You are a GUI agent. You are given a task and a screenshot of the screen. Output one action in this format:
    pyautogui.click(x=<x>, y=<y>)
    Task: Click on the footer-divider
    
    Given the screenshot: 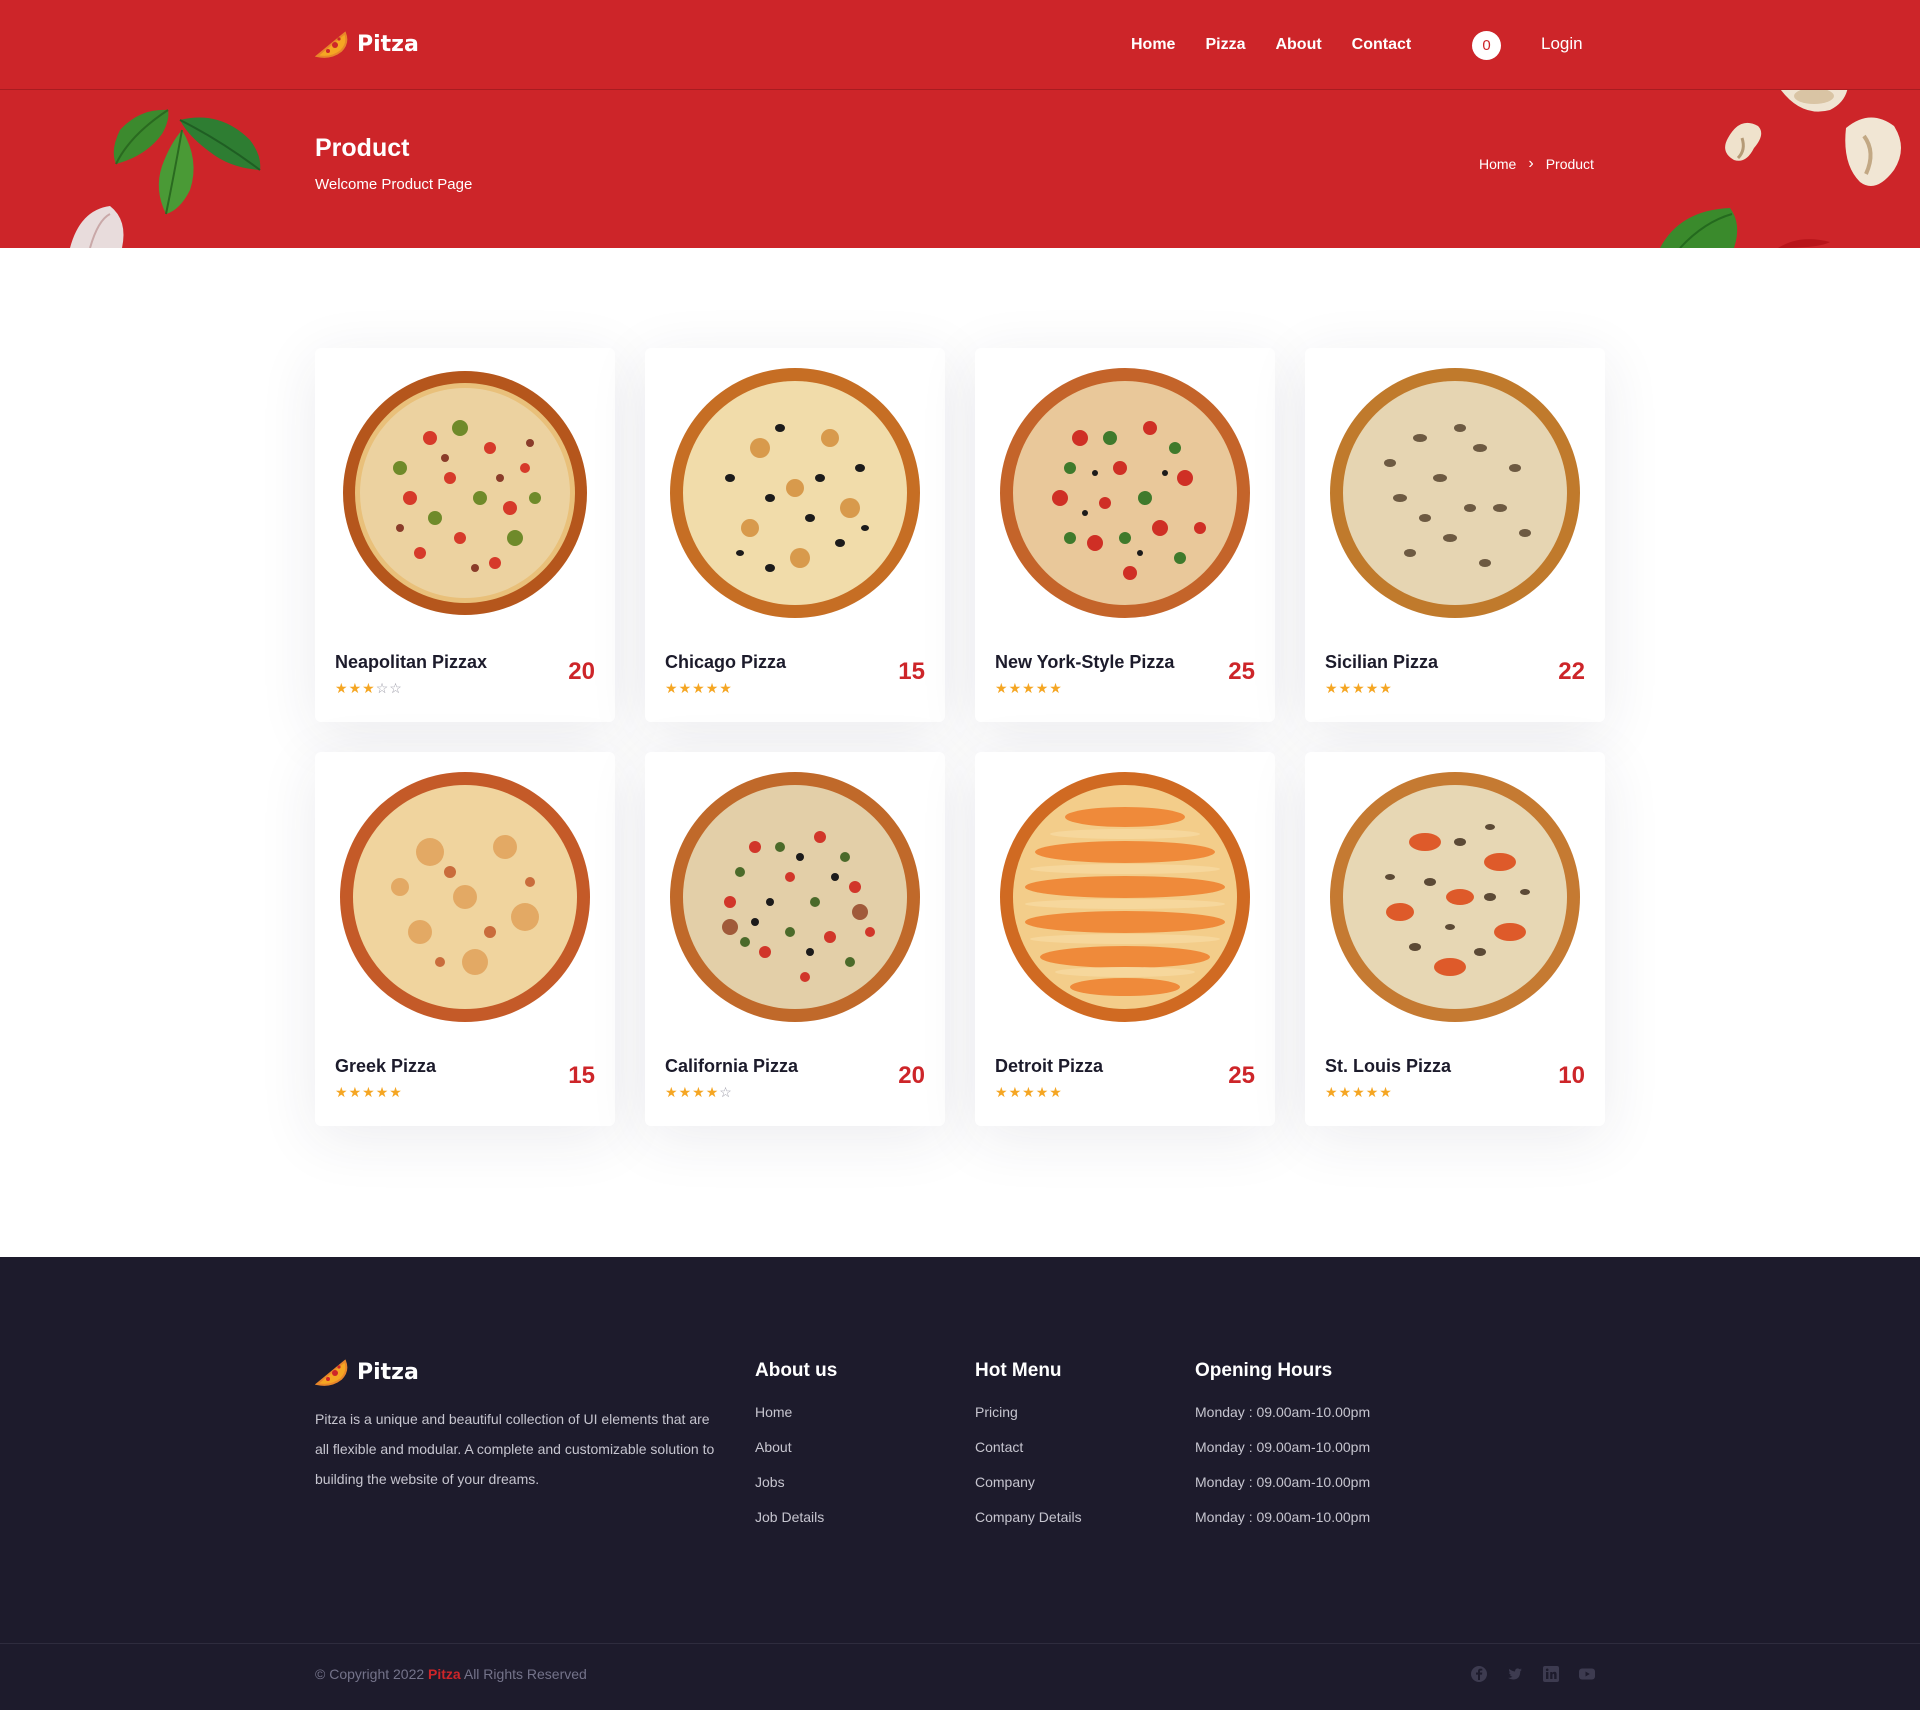 What is the action you would take?
    pyautogui.click(x=960, y=1643)
    